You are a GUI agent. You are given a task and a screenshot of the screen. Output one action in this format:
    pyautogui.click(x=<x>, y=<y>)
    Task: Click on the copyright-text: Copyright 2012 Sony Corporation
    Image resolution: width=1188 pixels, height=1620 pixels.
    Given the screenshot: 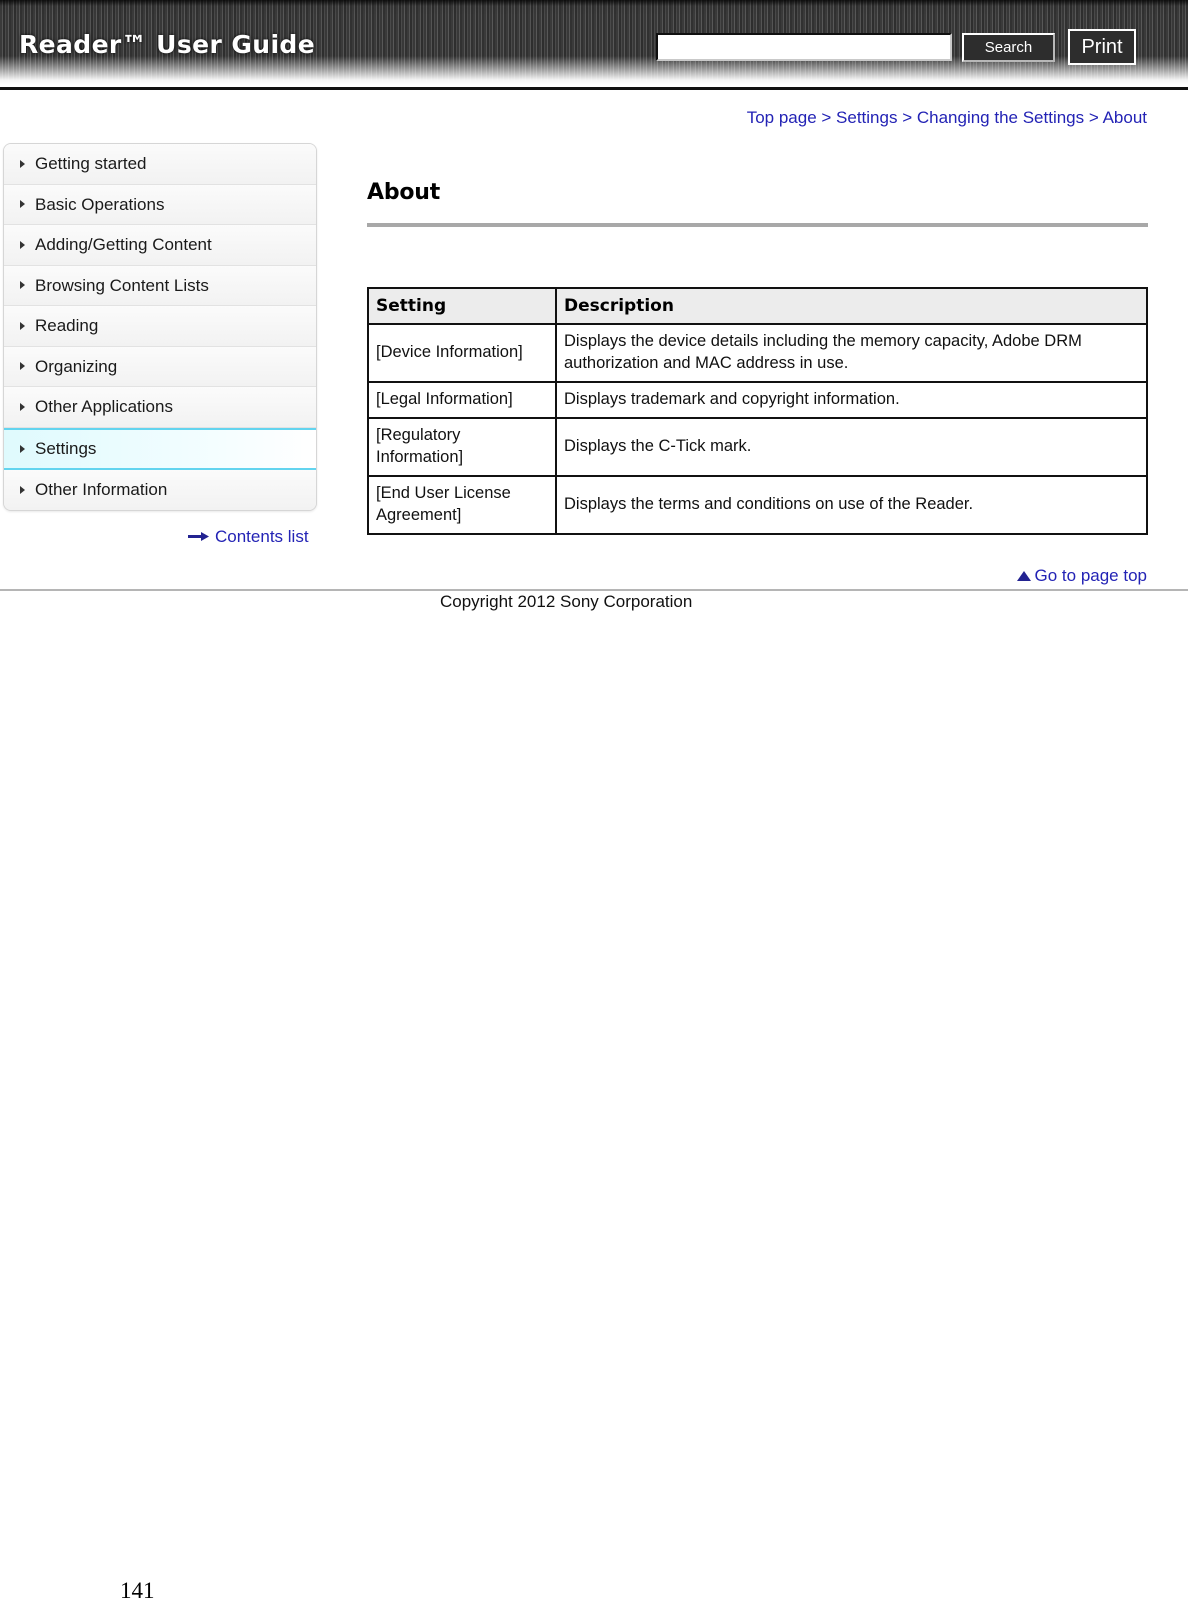 What is the action you would take?
    pyautogui.click(x=566, y=601)
    